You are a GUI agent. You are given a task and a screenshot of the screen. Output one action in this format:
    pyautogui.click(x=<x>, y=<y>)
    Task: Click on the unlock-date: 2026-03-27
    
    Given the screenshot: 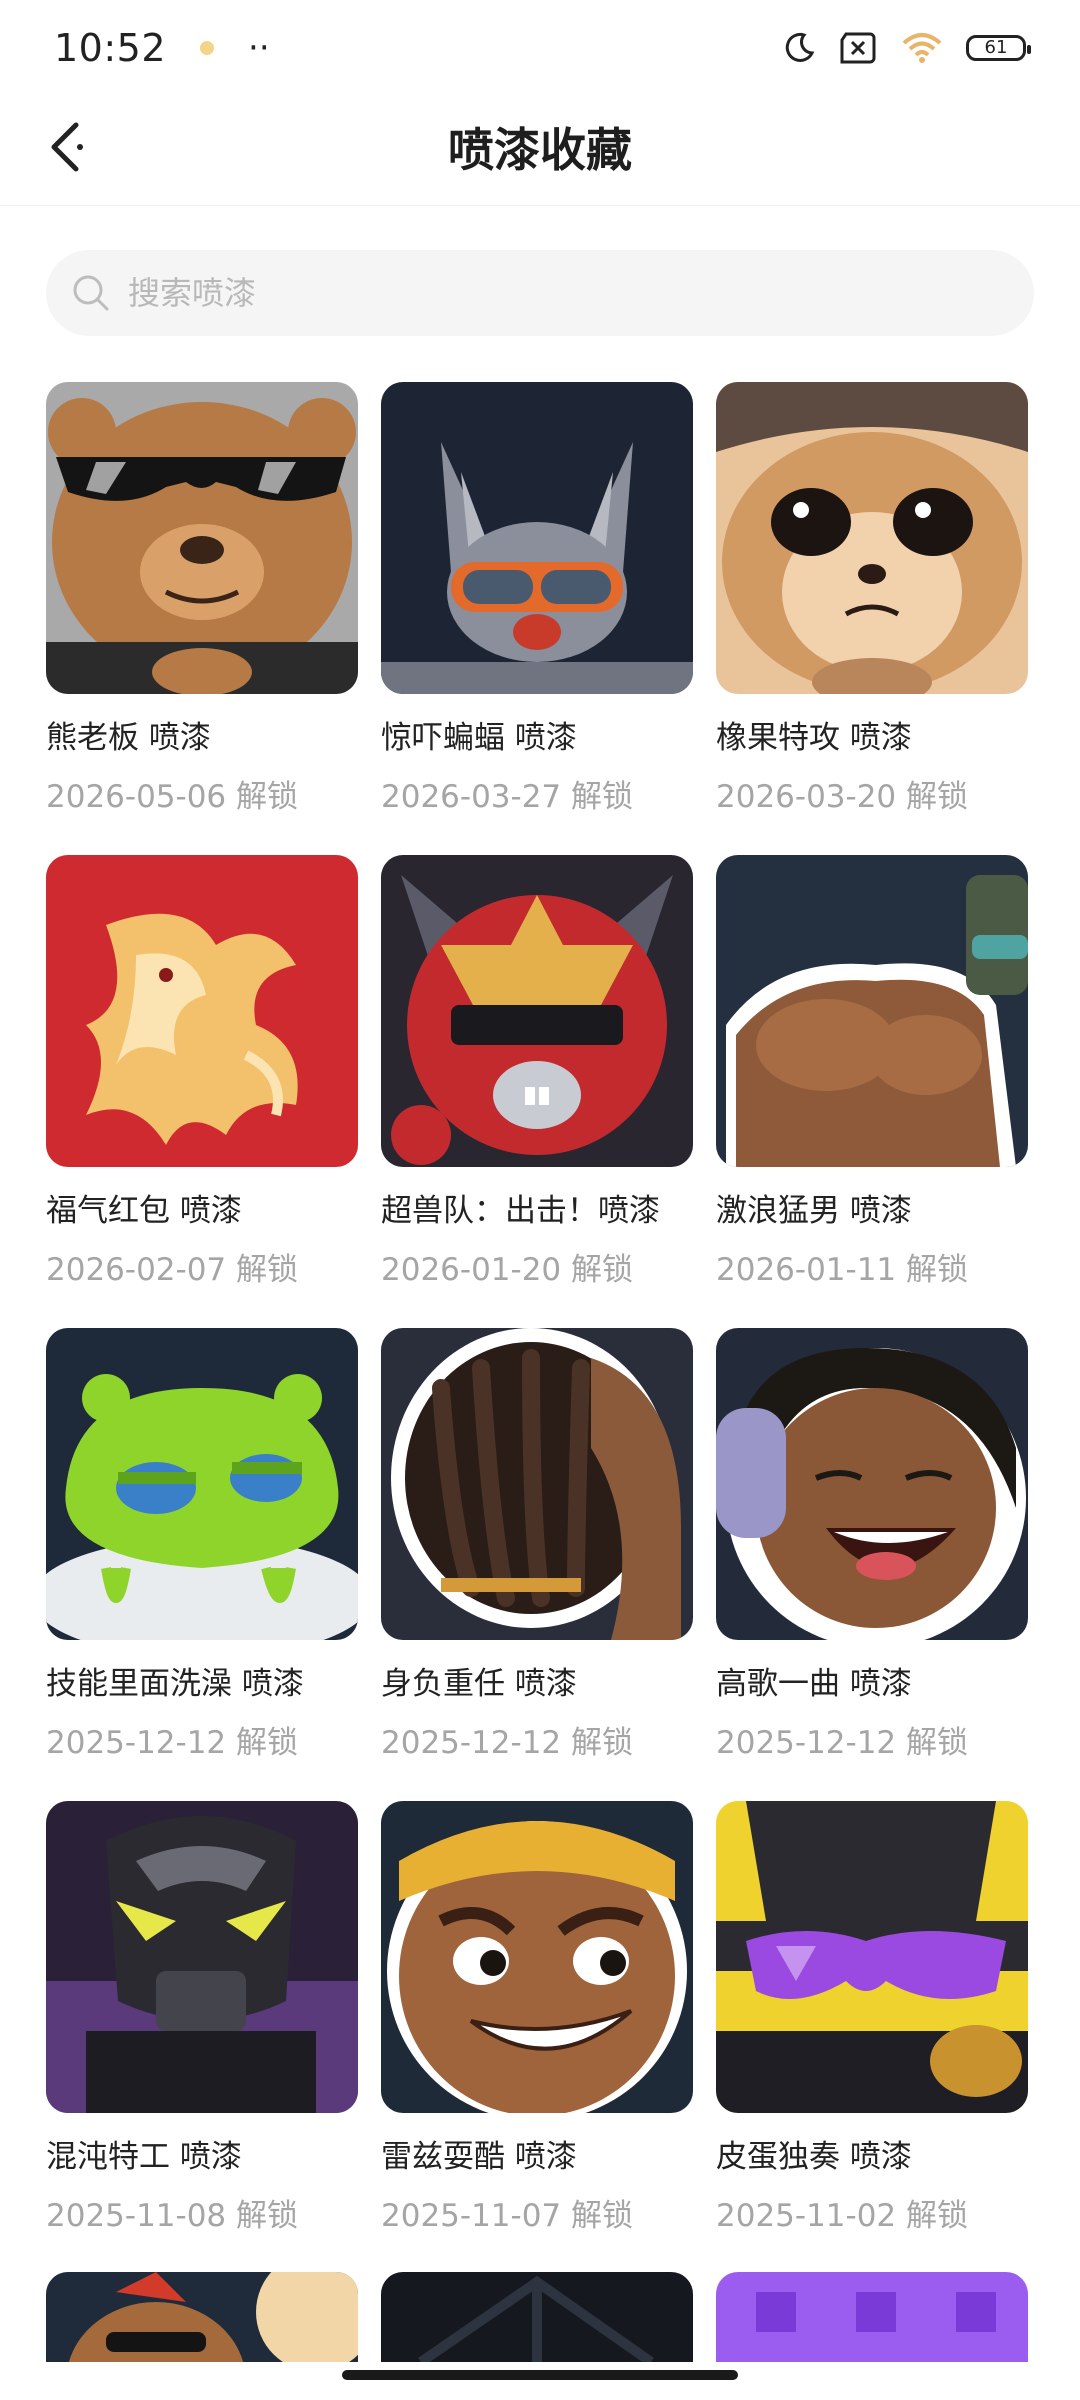 What is the action you would take?
    pyautogui.click(x=471, y=797)
    